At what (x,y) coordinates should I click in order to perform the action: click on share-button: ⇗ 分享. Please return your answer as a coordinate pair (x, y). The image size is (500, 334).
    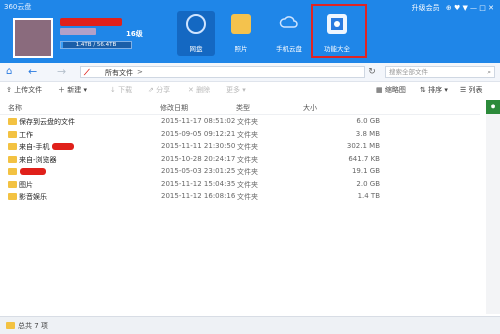
    Looking at the image, I should click on (159, 90).